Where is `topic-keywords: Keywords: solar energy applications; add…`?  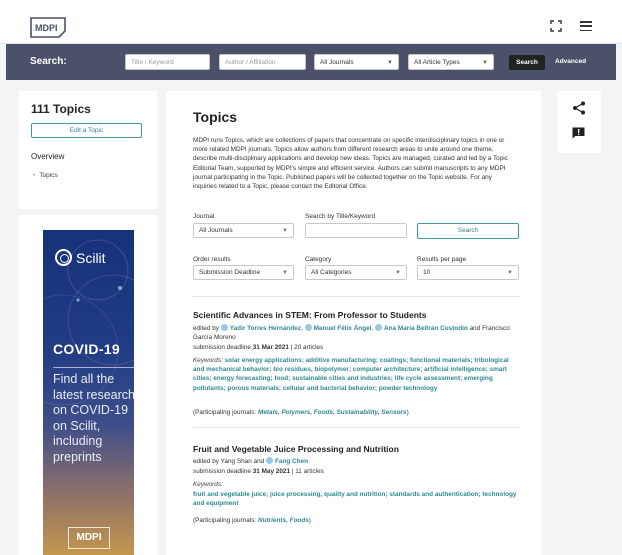 topic-keywords: Keywords: solar energy applications; add… is located at coordinates (355, 374).